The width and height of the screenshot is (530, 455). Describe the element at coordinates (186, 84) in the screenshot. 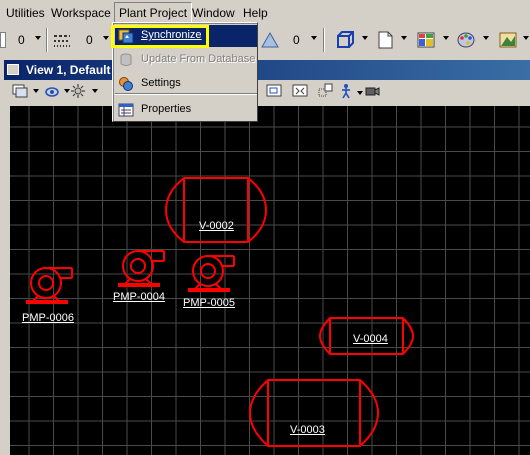

I see `menu-item-settings: Settings` at that location.